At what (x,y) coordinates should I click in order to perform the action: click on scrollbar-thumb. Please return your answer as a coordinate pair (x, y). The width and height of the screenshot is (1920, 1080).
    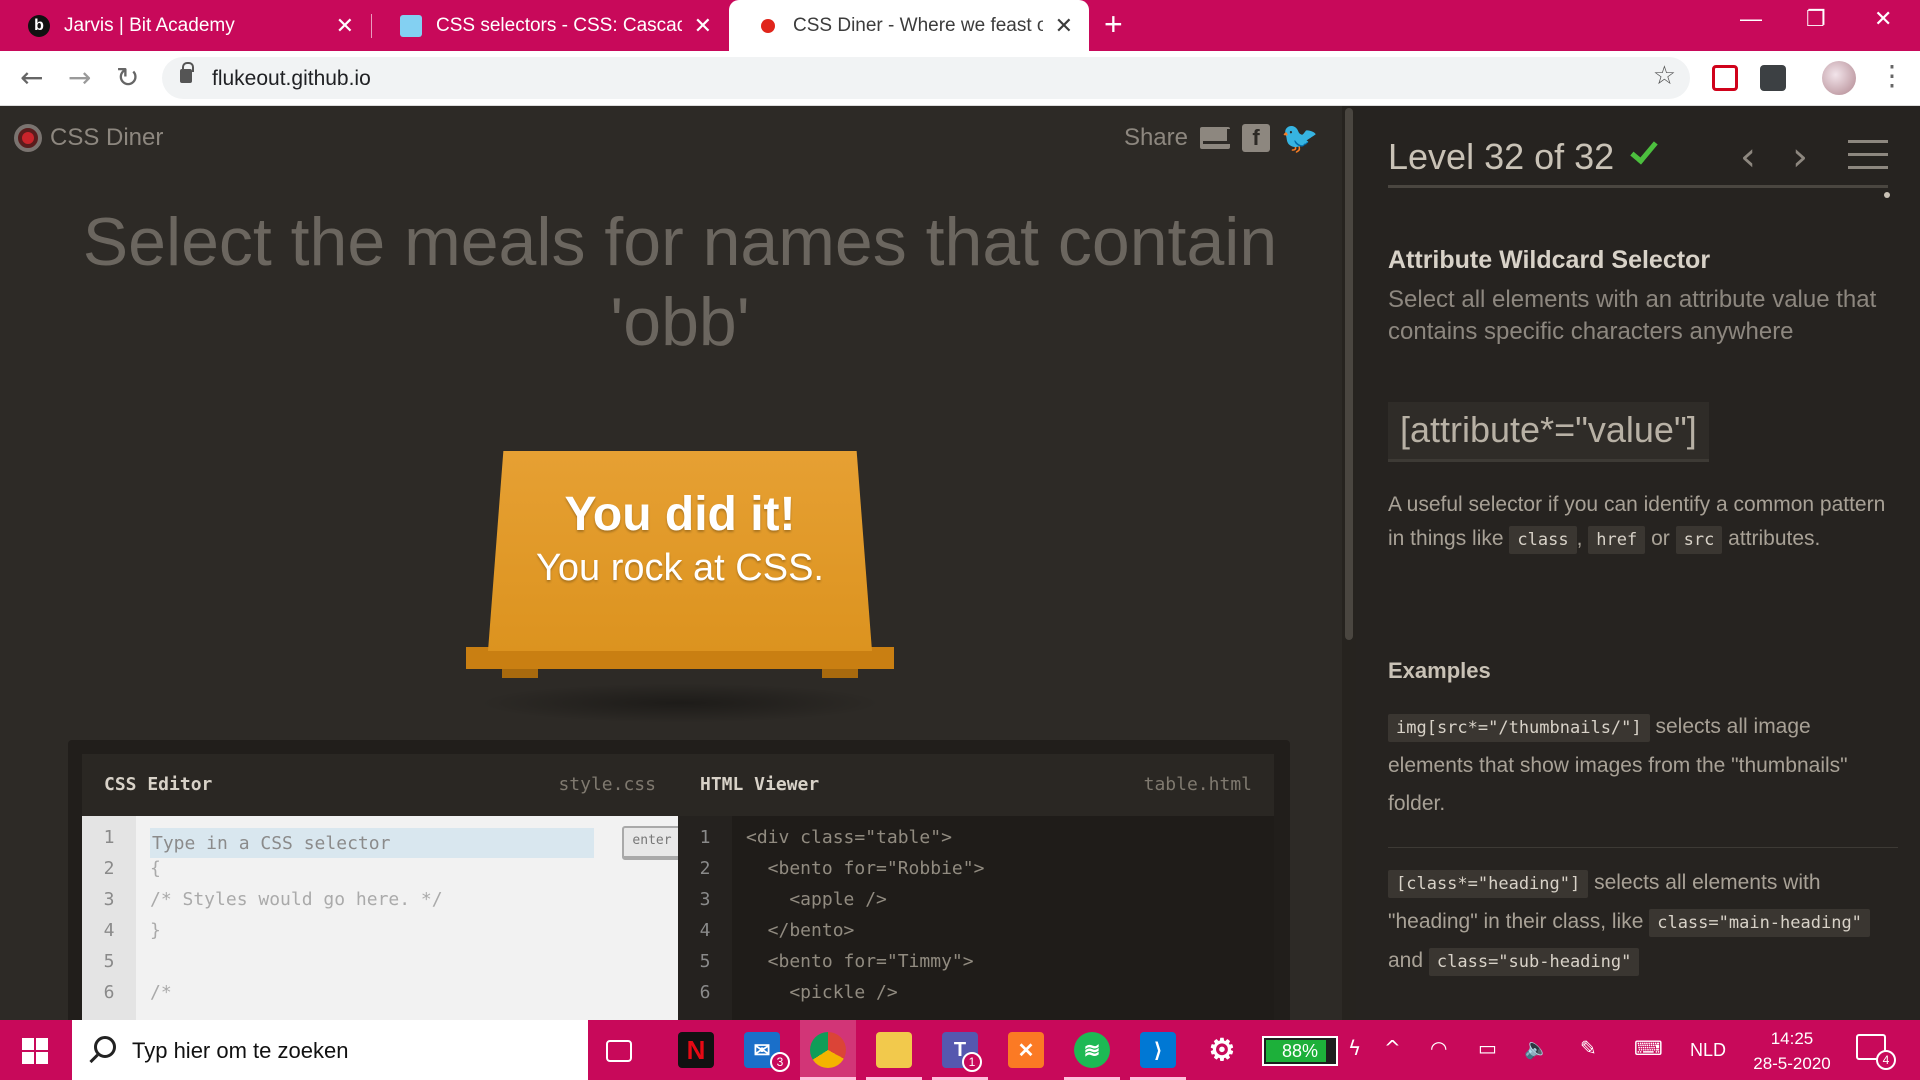
    Looking at the image, I should click on (1349, 374).